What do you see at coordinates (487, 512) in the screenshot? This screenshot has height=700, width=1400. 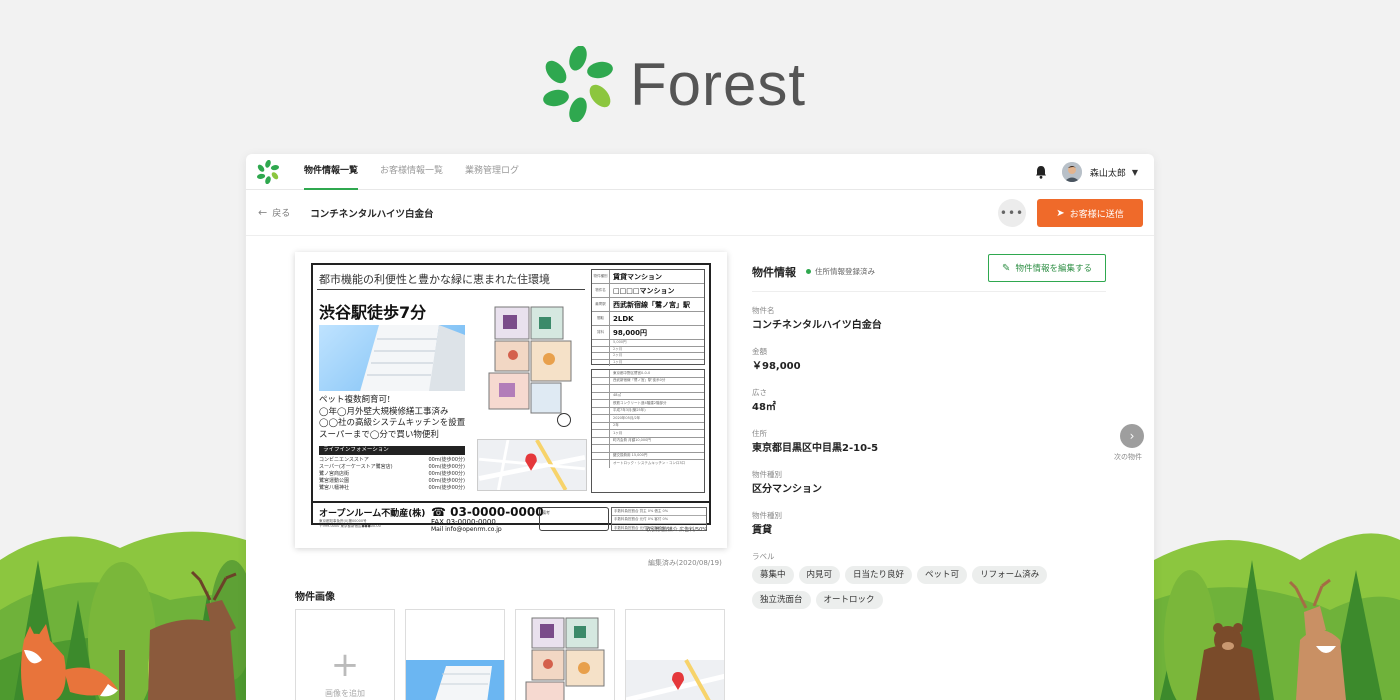 I see `agency-tel: ☎ 03-0000-0000` at bounding box center [487, 512].